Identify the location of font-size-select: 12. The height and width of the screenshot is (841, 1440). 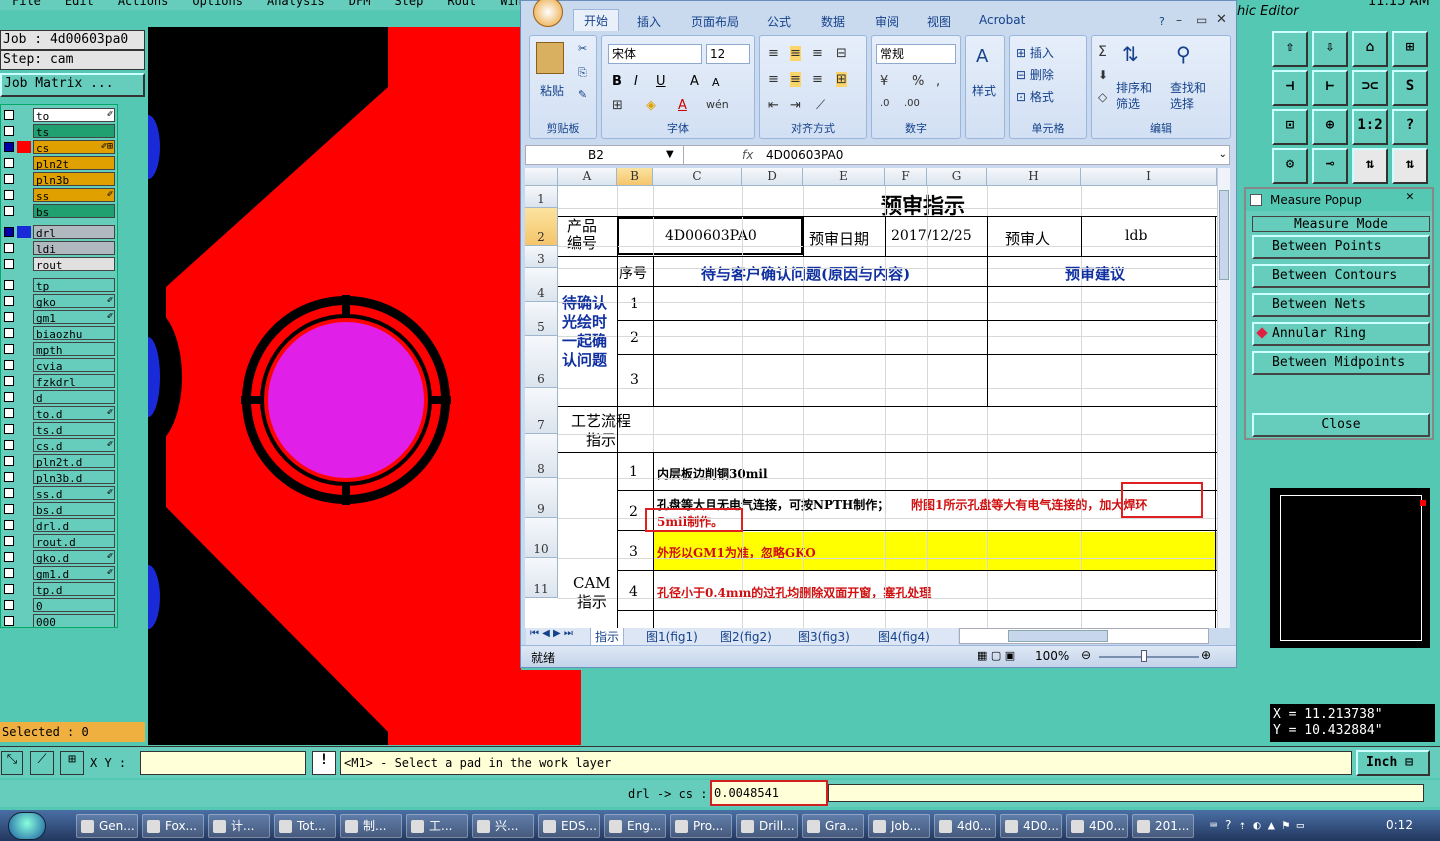
(728, 54).